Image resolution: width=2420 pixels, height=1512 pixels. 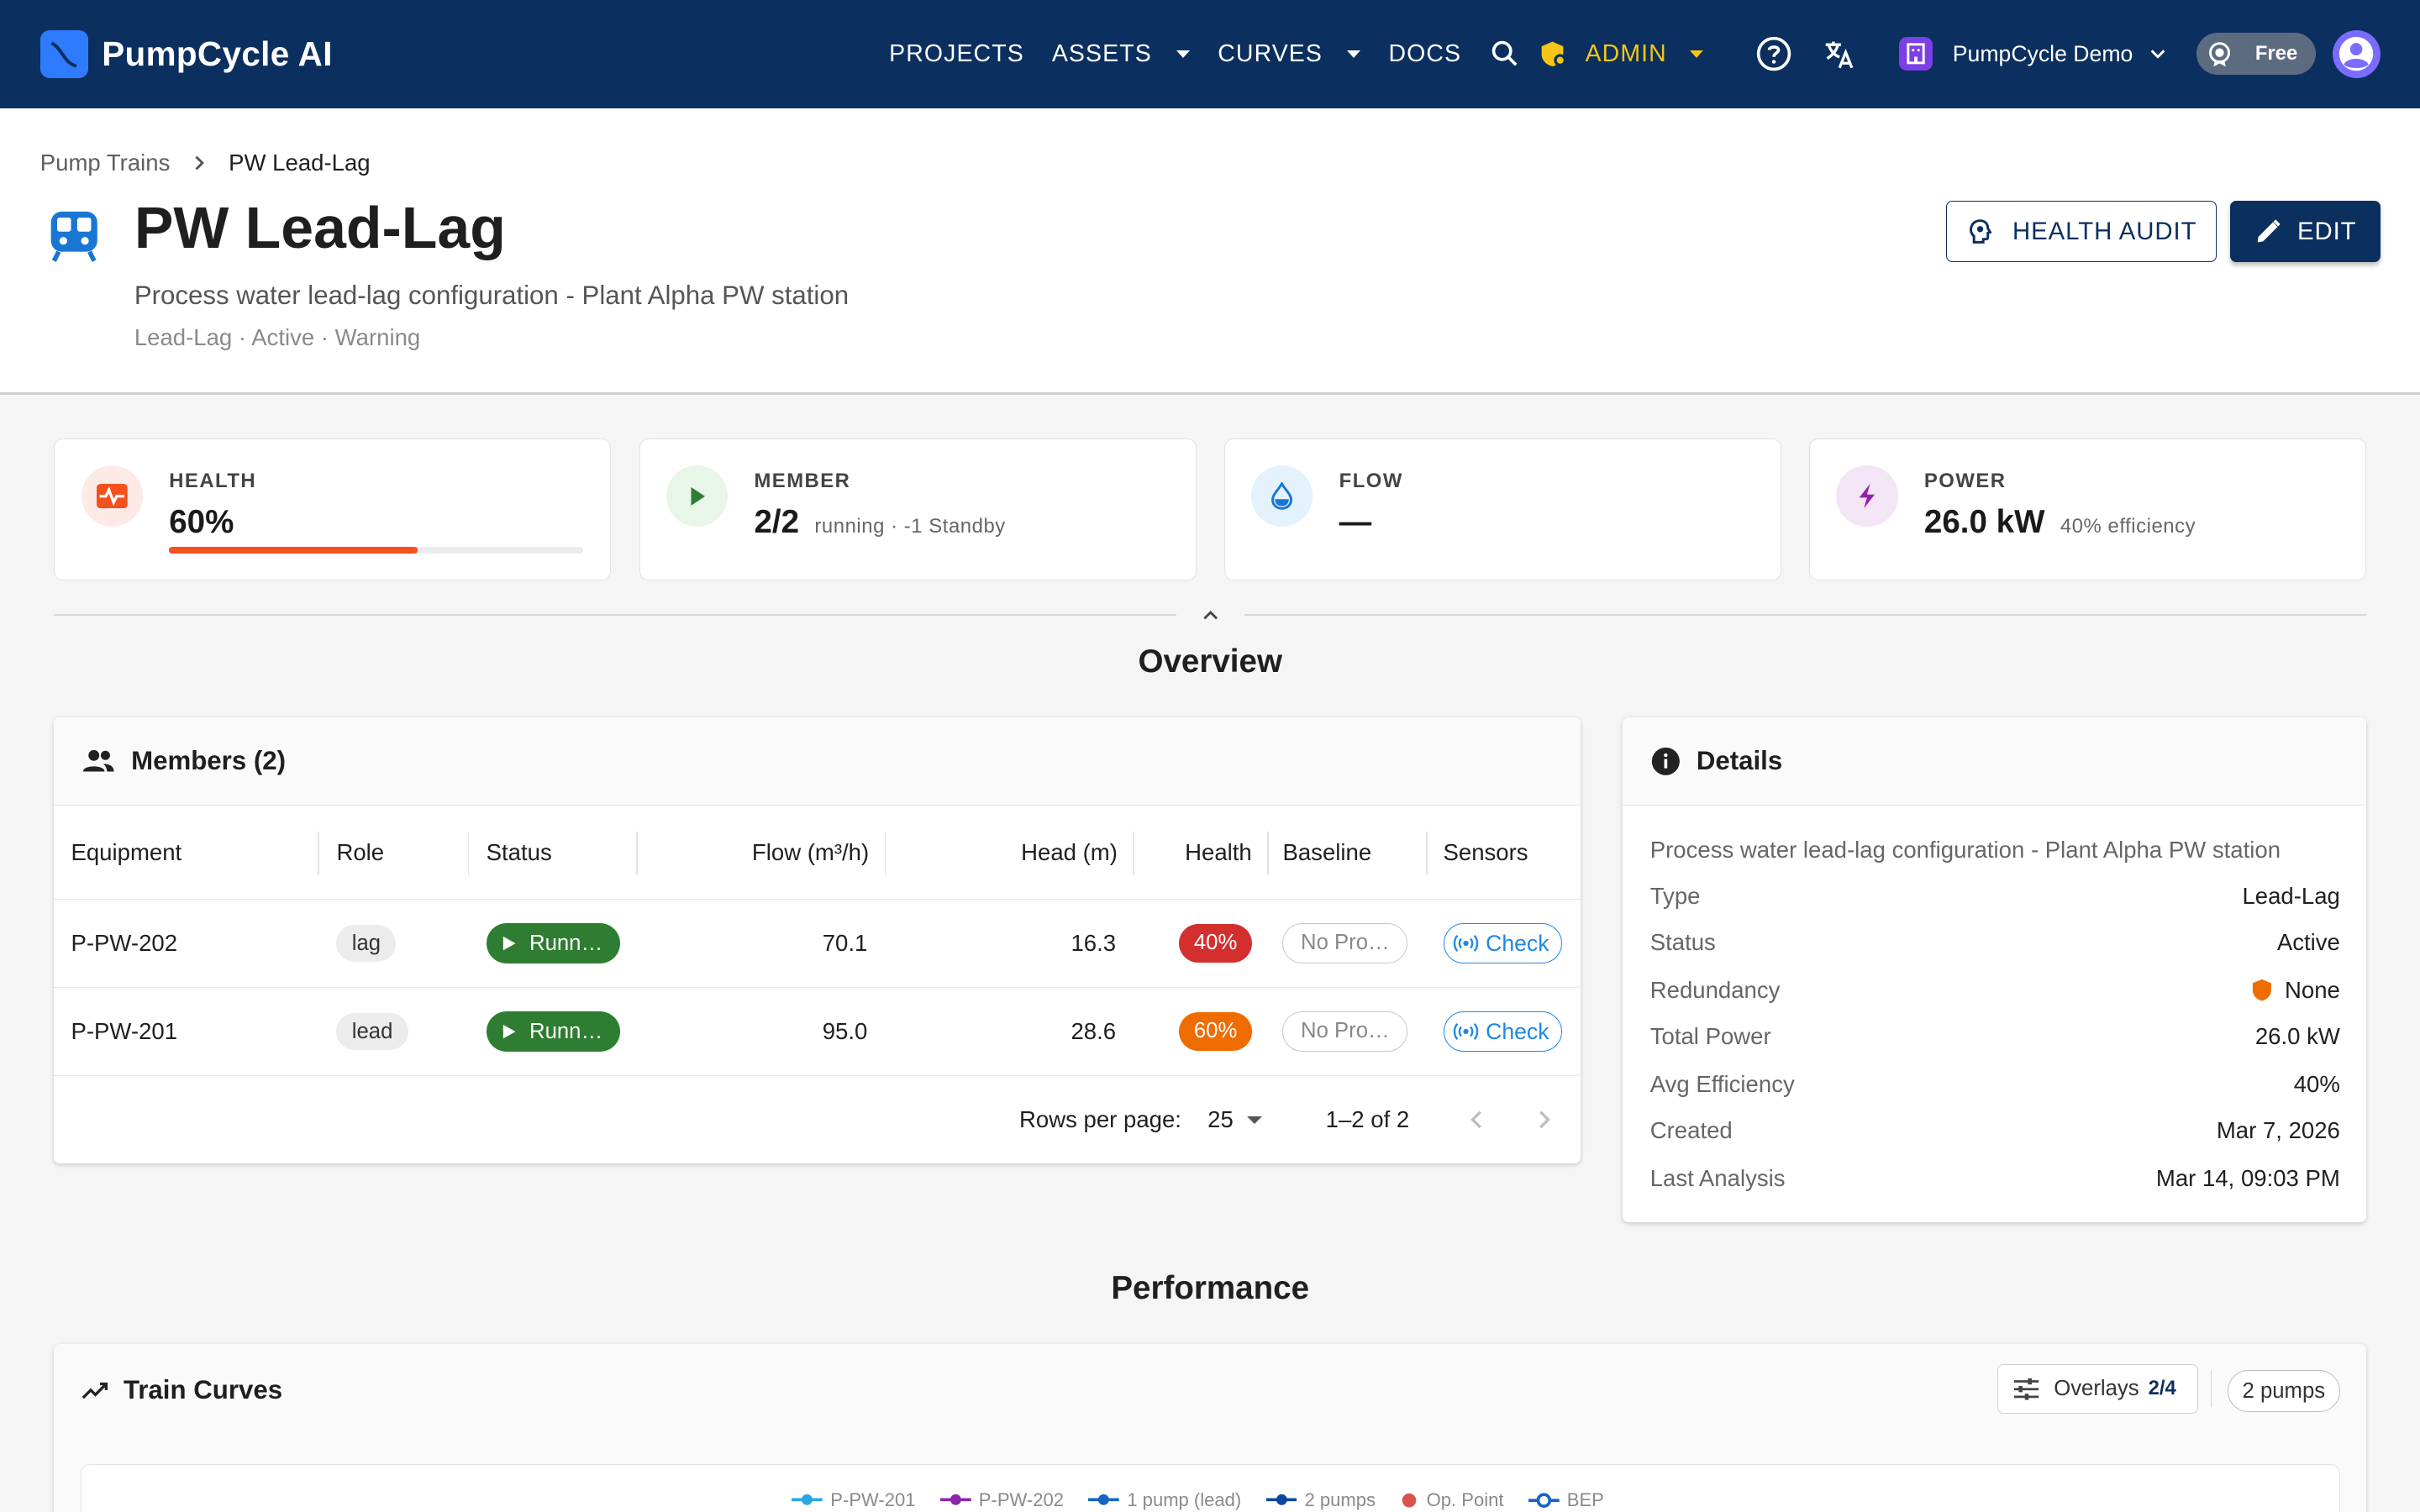 What do you see at coordinates (1566, 1500) in the screenshot?
I see `legend-item: BEP` at bounding box center [1566, 1500].